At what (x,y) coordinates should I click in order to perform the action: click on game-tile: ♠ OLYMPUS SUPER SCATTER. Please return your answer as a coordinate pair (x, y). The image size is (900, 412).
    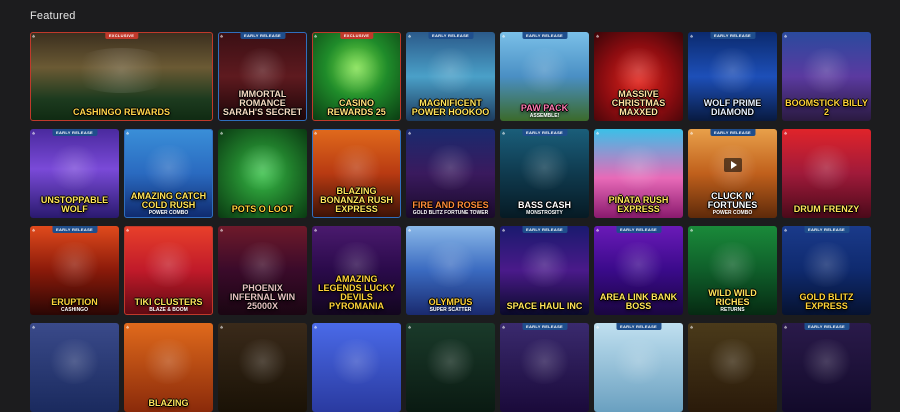
    Looking at the image, I should click on (450, 270).